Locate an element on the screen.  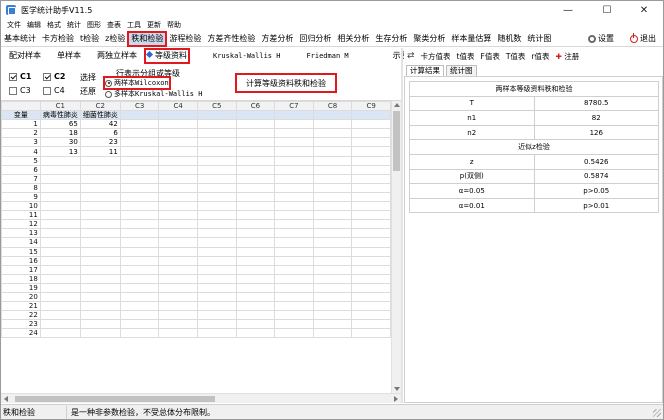
menu-edit: 编辑 is located at coordinates (34, 25).